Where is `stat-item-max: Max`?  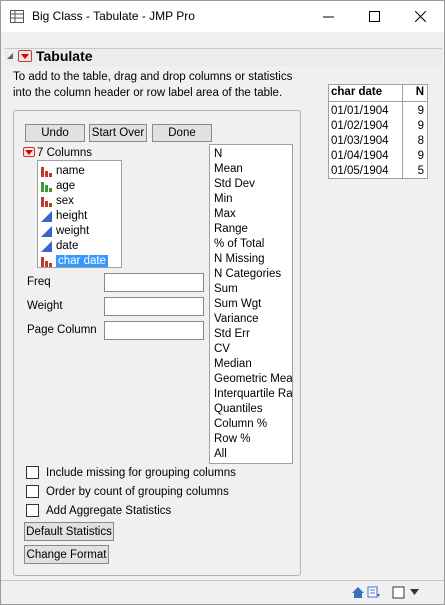 stat-item-max: Max is located at coordinates (225, 215).